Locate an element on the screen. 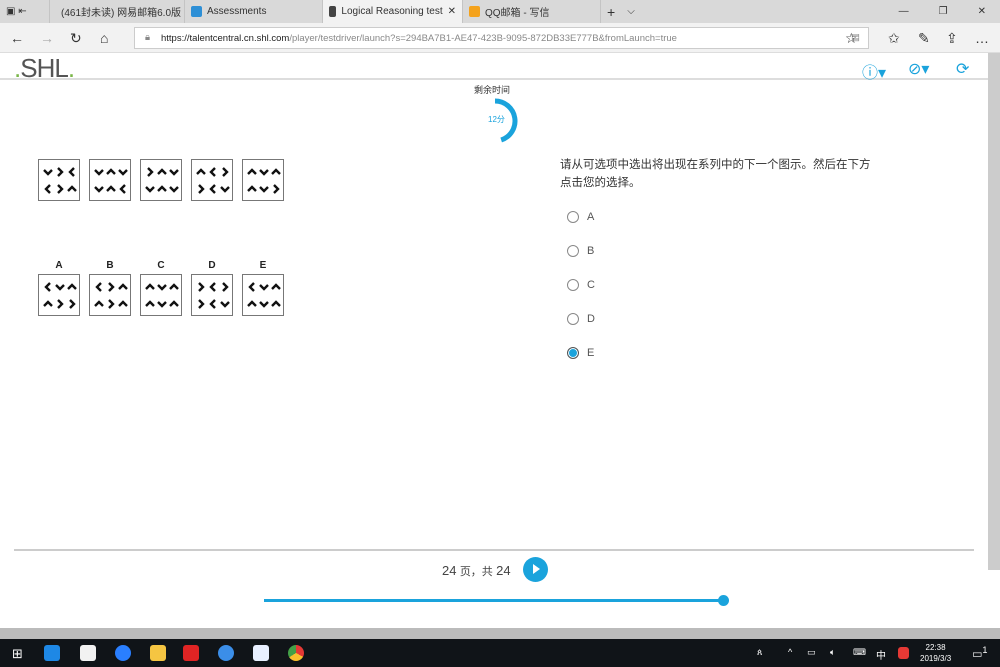 This screenshot has height=667, width=1000. browser-tab: Logical Reasoning test ✕ is located at coordinates (393, 11).